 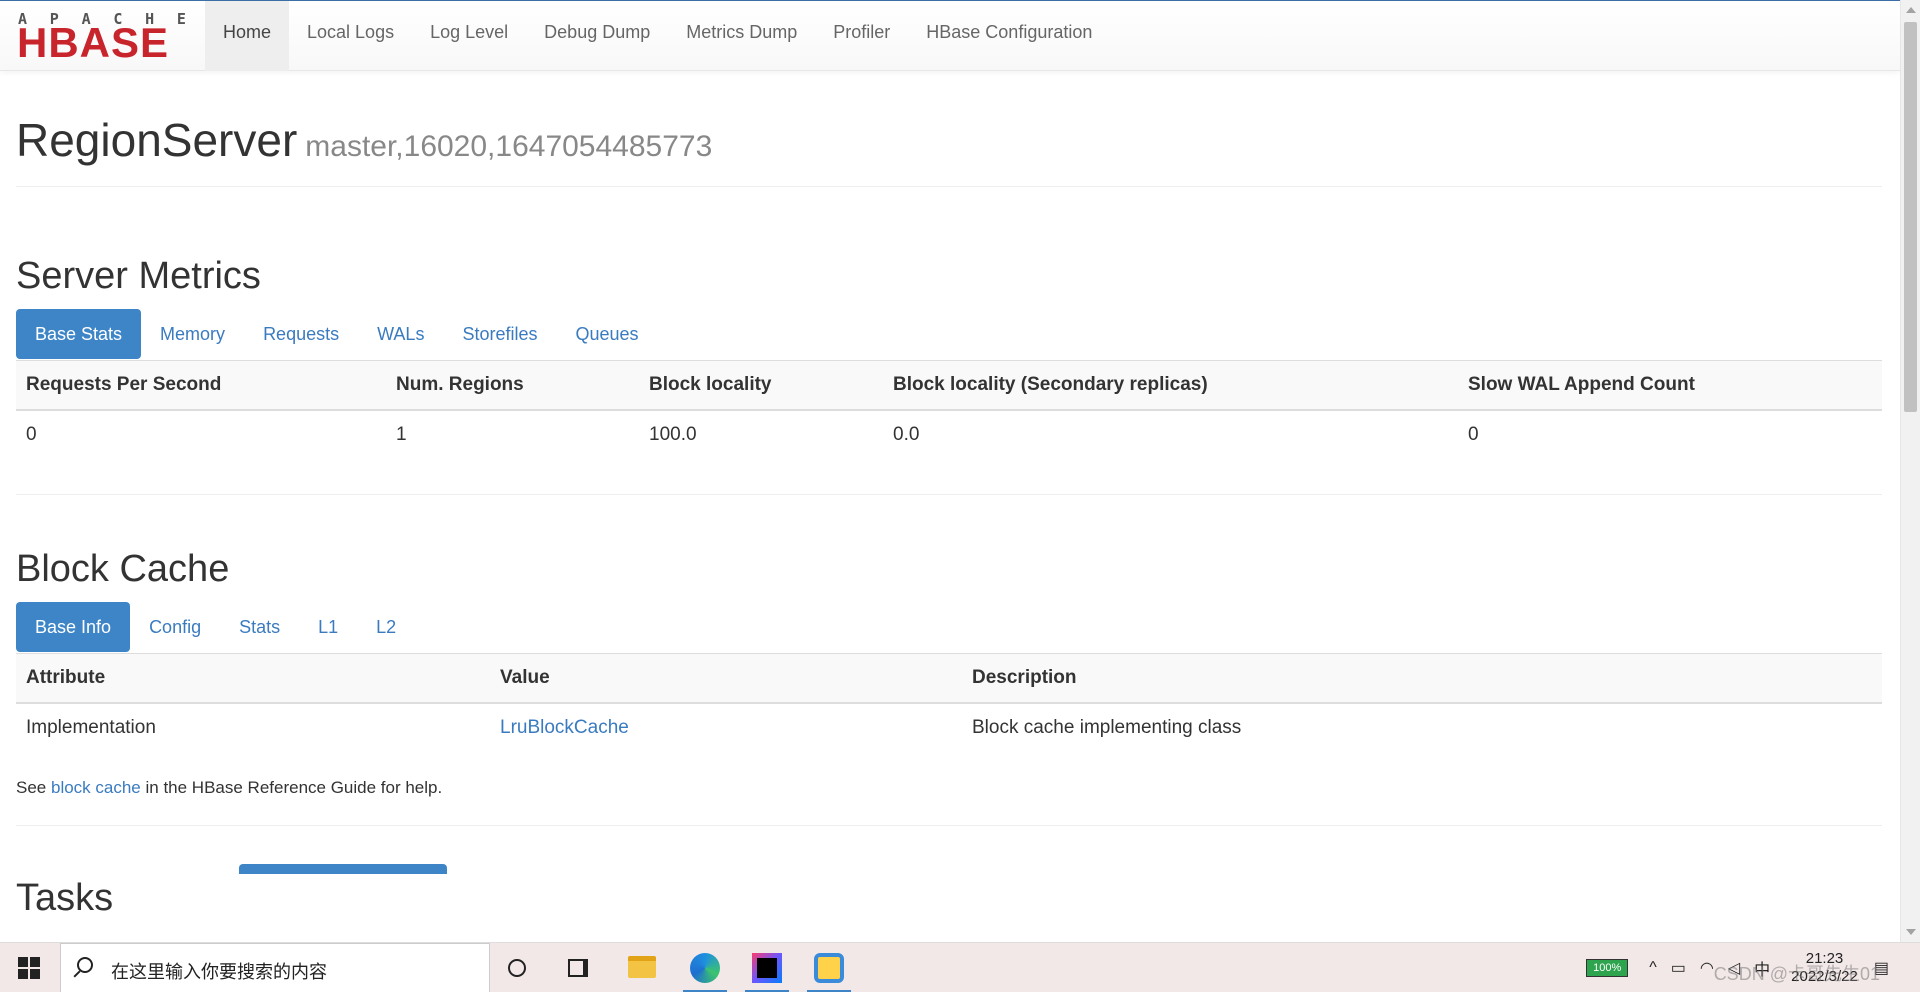 I want to click on tab-requests: Requests, so click(x=301, y=334).